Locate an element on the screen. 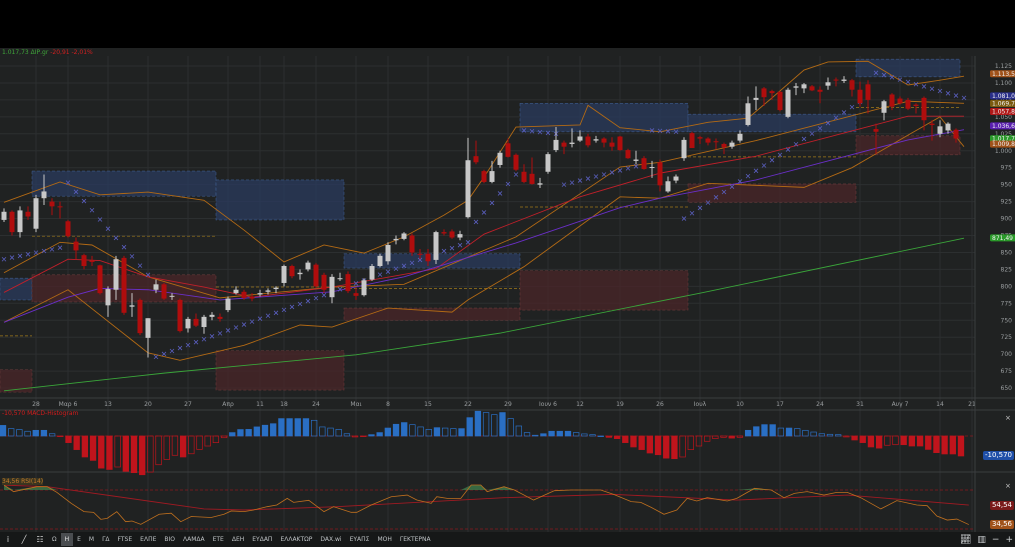  time-axis-label: Αυγ 7 is located at coordinates (900, 404).